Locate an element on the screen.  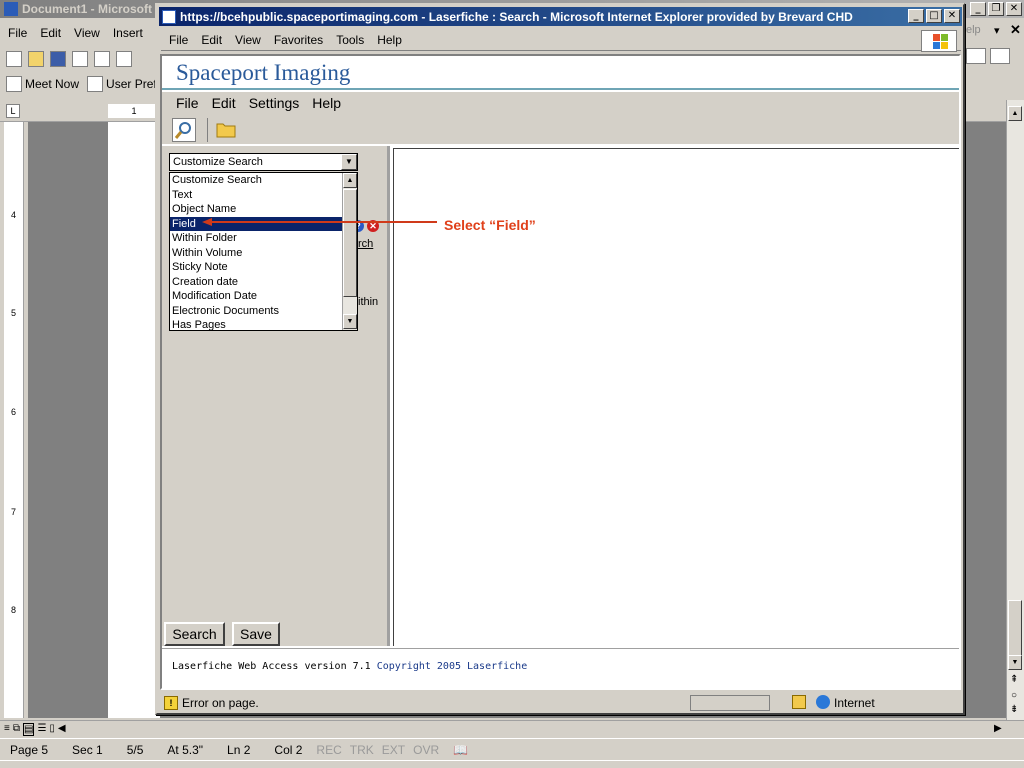
annotation-label: Select “Field” is located at coordinates (490, 225).